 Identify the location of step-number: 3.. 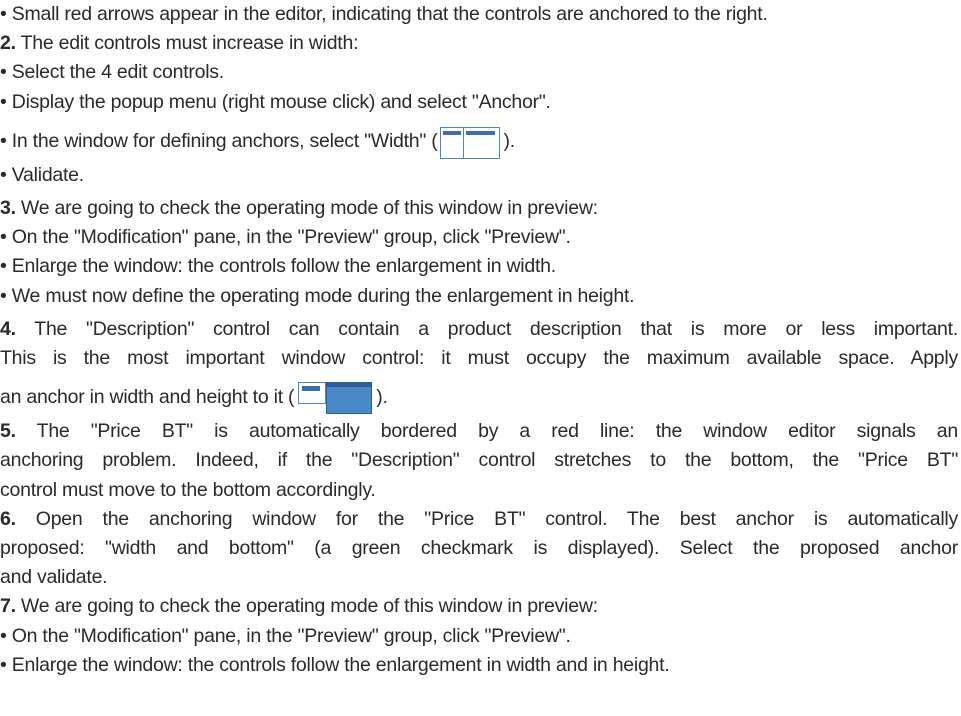
(8, 208).